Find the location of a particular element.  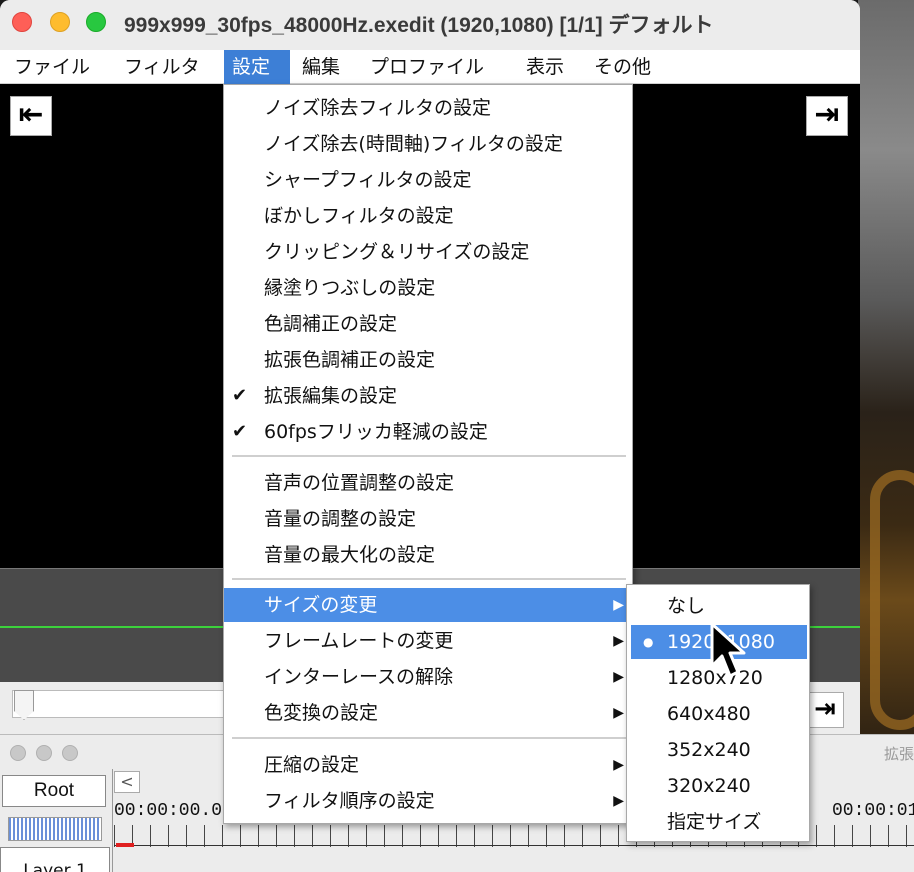

menu-item-label: 拡張色調補正の設定 is located at coordinates (350, 360).